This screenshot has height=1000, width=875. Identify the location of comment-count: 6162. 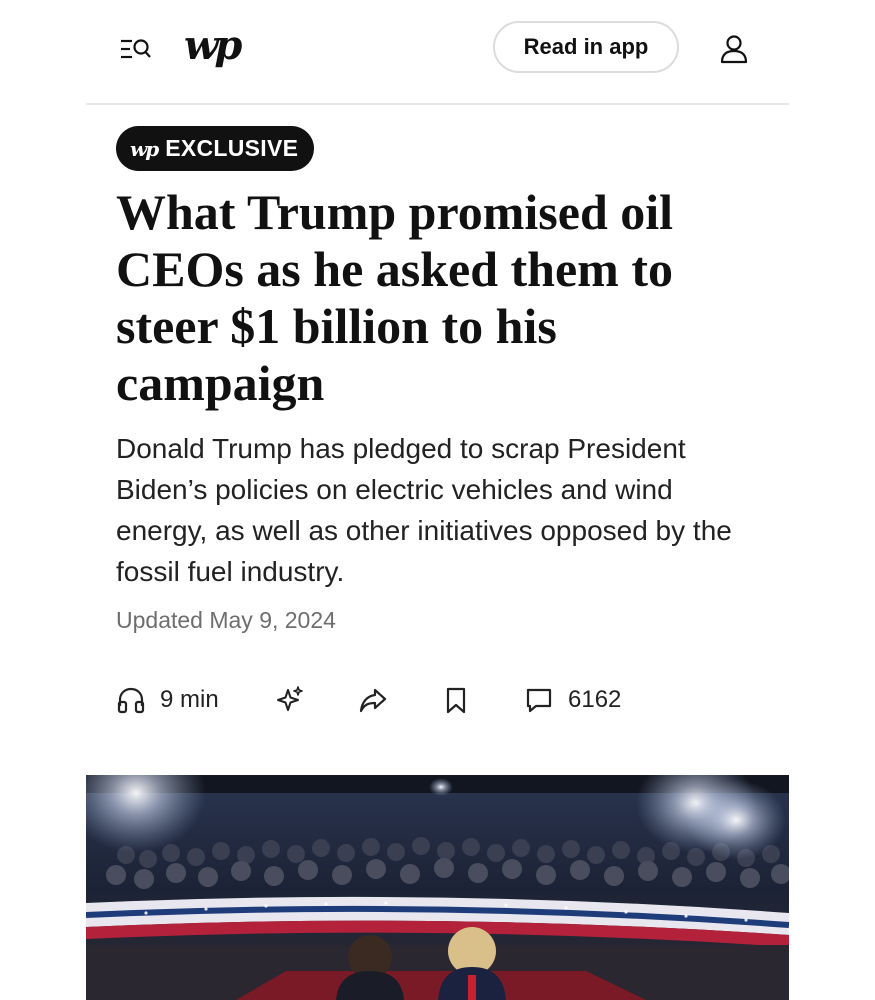
(595, 699).